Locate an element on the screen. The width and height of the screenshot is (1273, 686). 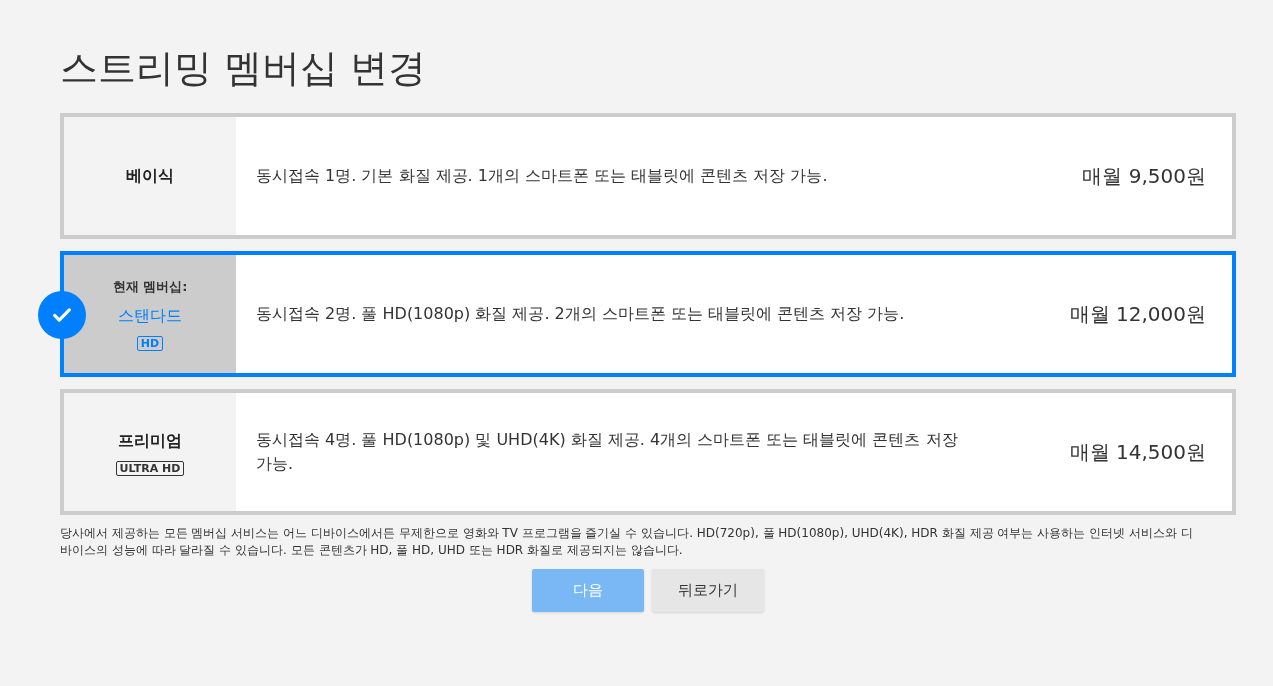
page-title: 스트리밍 멤버십 변경 is located at coordinates (244, 68).